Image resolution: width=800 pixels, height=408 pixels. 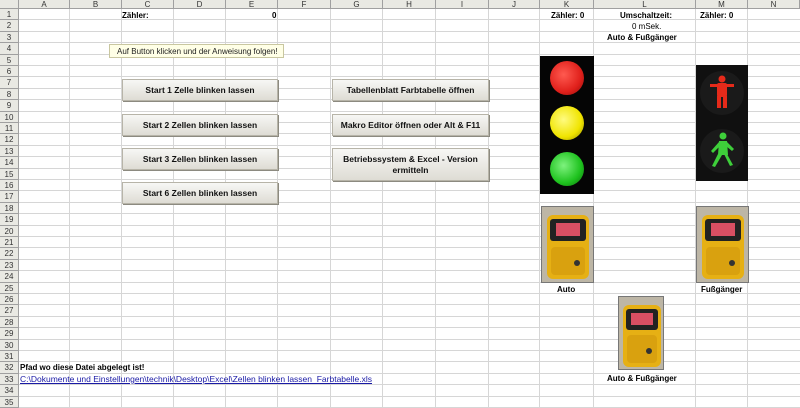 I want to click on row-header-6: 6, so click(x=9, y=72).